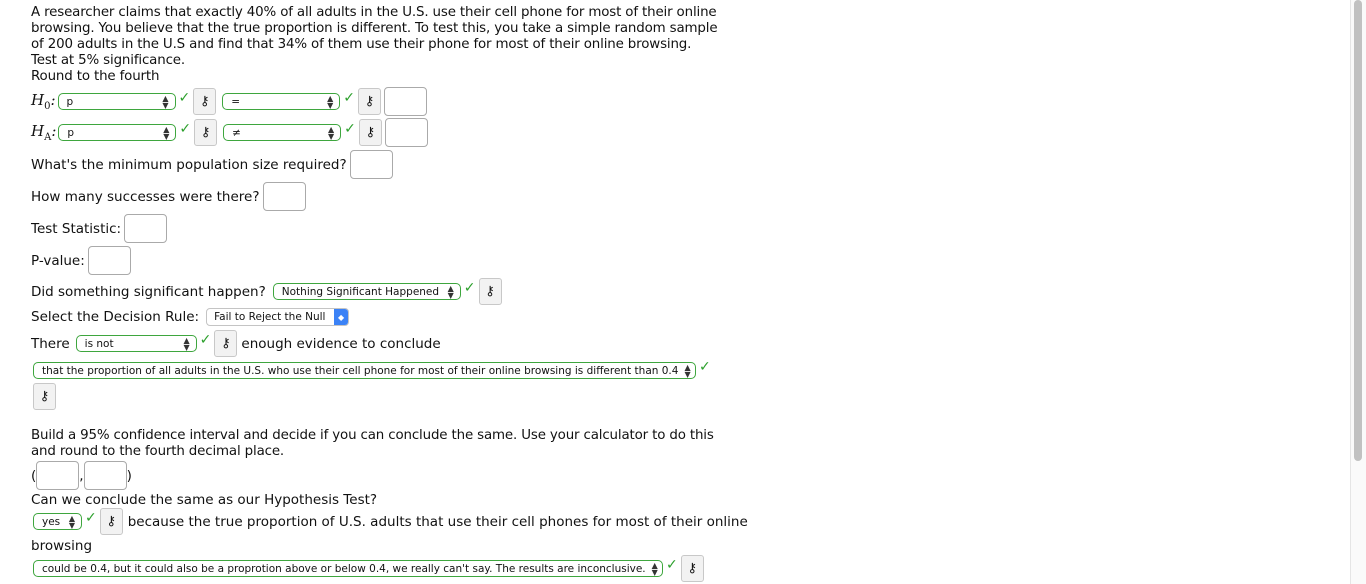  What do you see at coordinates (284, 196) in the screenshot?
I see `successes-input` at bounding box center [284, 196].